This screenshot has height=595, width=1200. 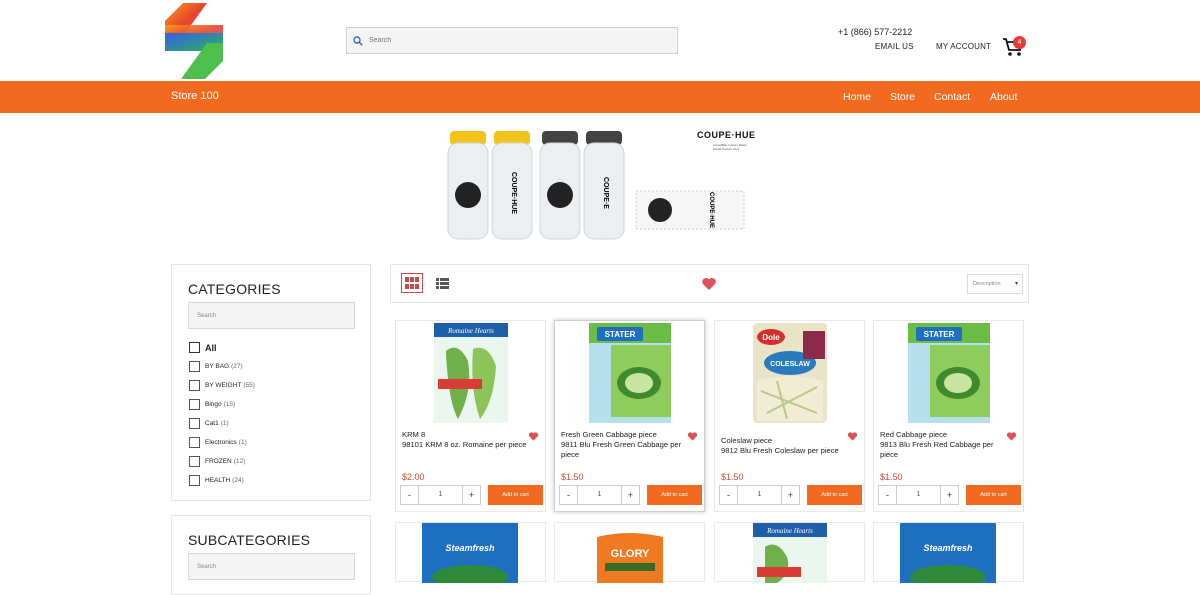 I want to click on category-item-electronics: Electronics (1), so click(x=274, y=442).